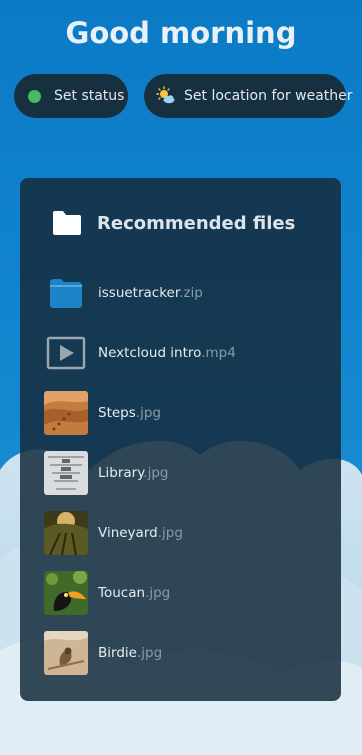 This screenshot has height=755, width=362. What do you see at coordinates (179, 653) in the screenshot?
I see `file-row-birdie: Birdie.jpg` at bounding box center [179, 653].